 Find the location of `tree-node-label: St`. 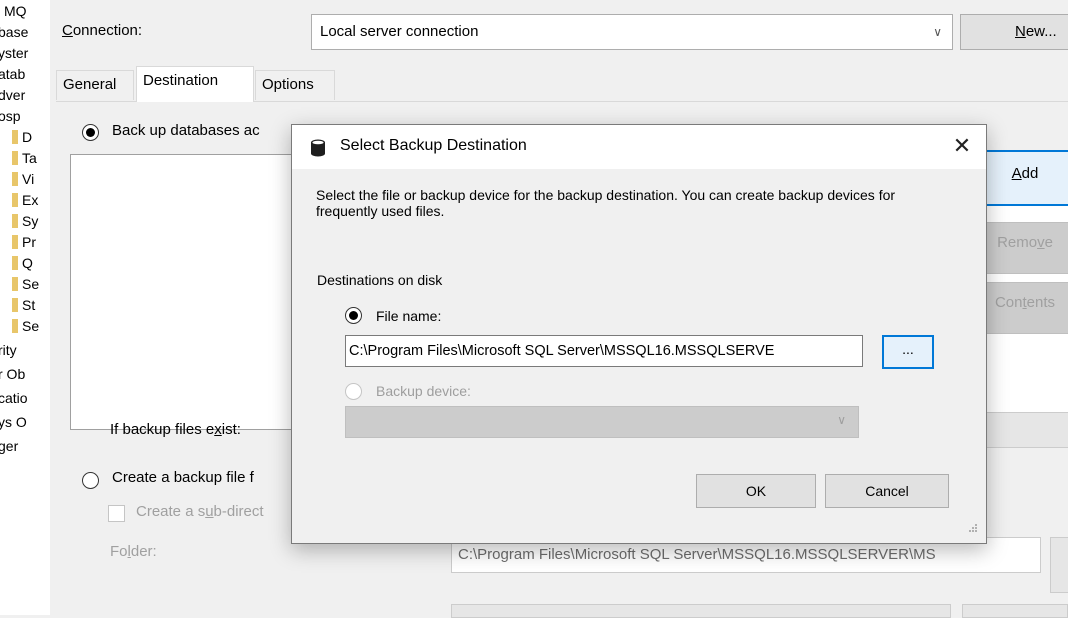

tree-node-label: St is located at coordinates (29, 305).